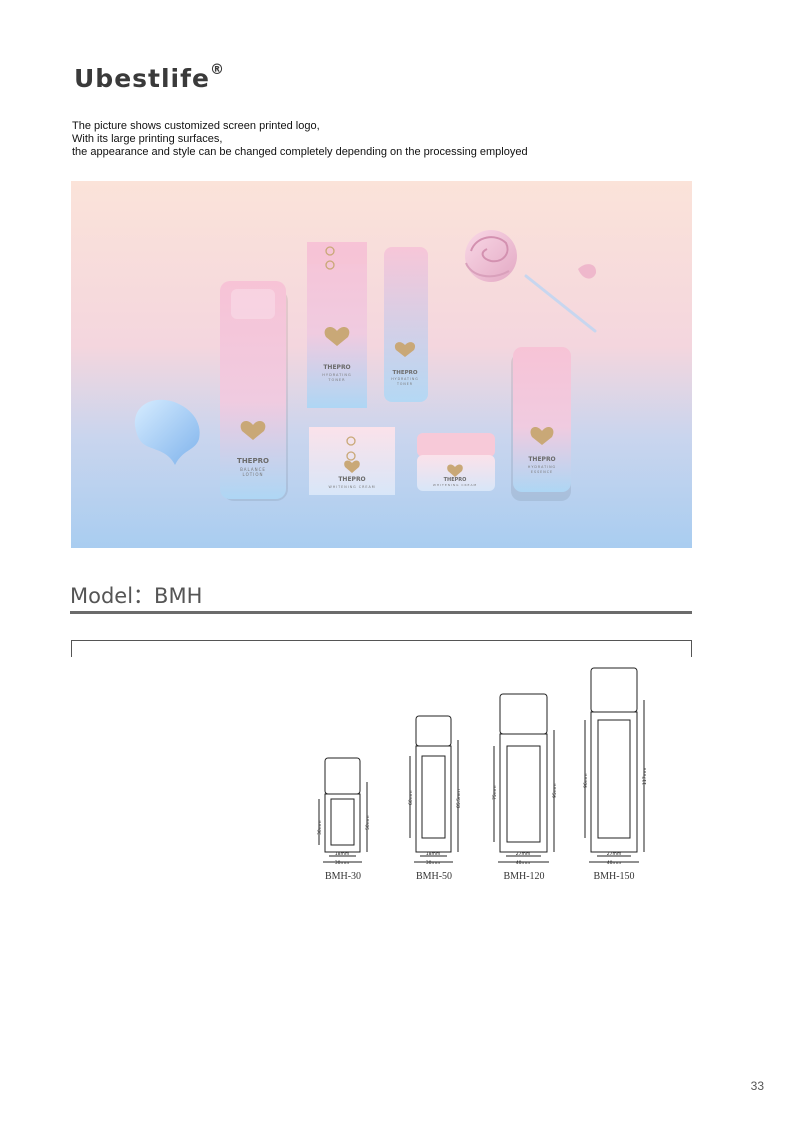 The height and width of the screenshot is (1123, 794). Describe the element at coordinates (336, 375) in the screenshot. I see `box-top-line1: HYDRATING` at that location.